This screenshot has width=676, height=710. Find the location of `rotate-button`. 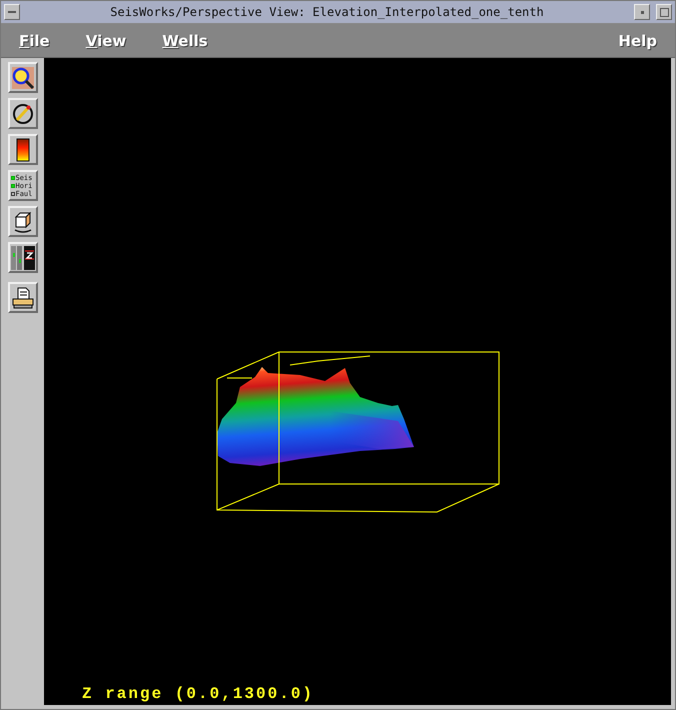

rotate-button is located at coordinates (23, 113).